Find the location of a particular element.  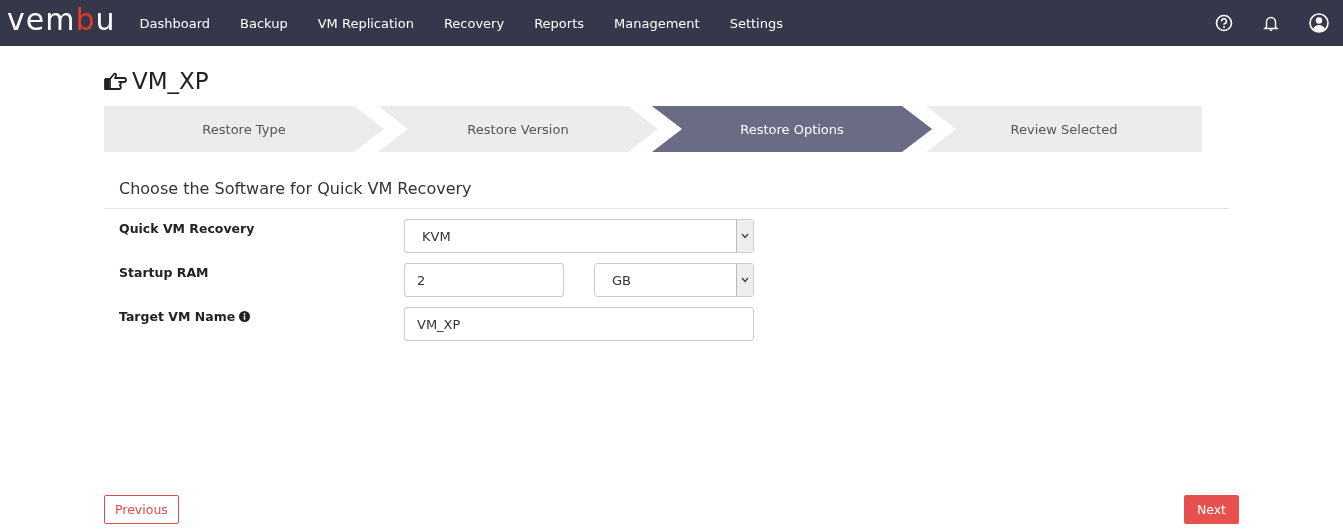

previous-button: Previous is located at coordinates (141, 509).